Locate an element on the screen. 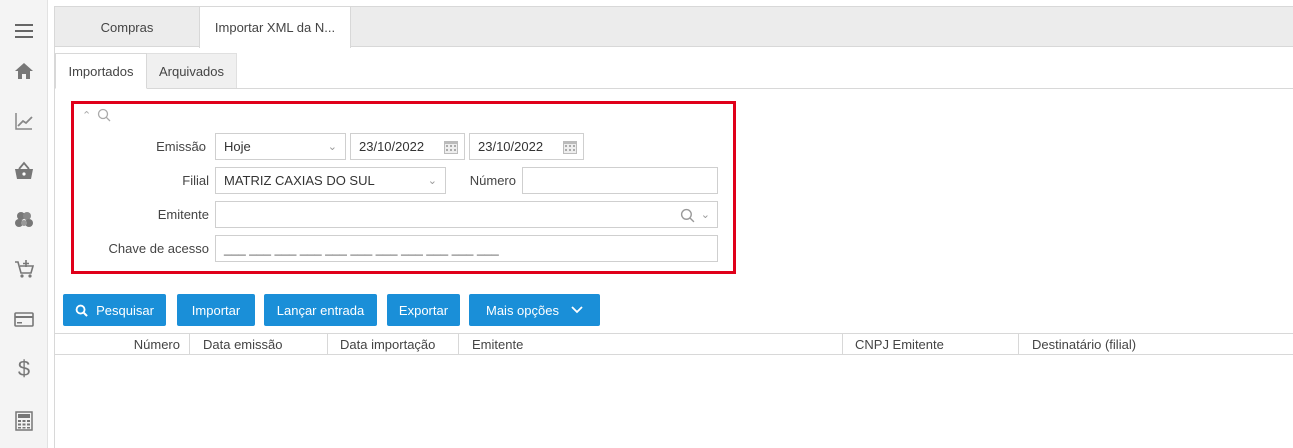  chevron-up-icon: ⌃ is located at coordinates (86, 115).